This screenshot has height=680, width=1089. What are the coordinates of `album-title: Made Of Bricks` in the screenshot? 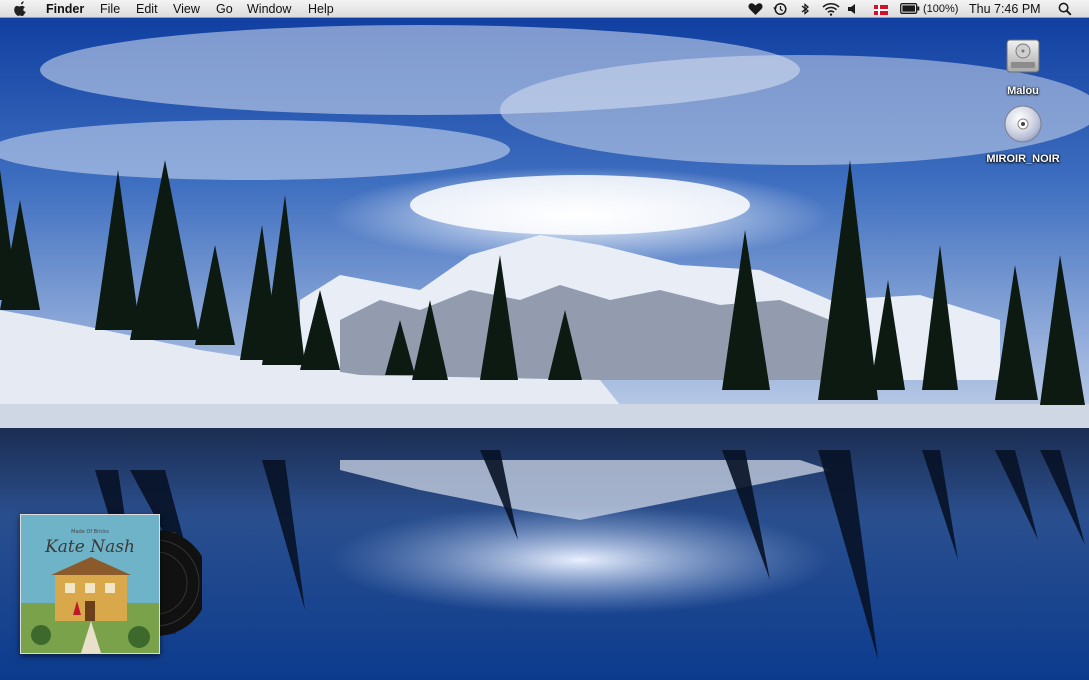 It's located at (90, 532).